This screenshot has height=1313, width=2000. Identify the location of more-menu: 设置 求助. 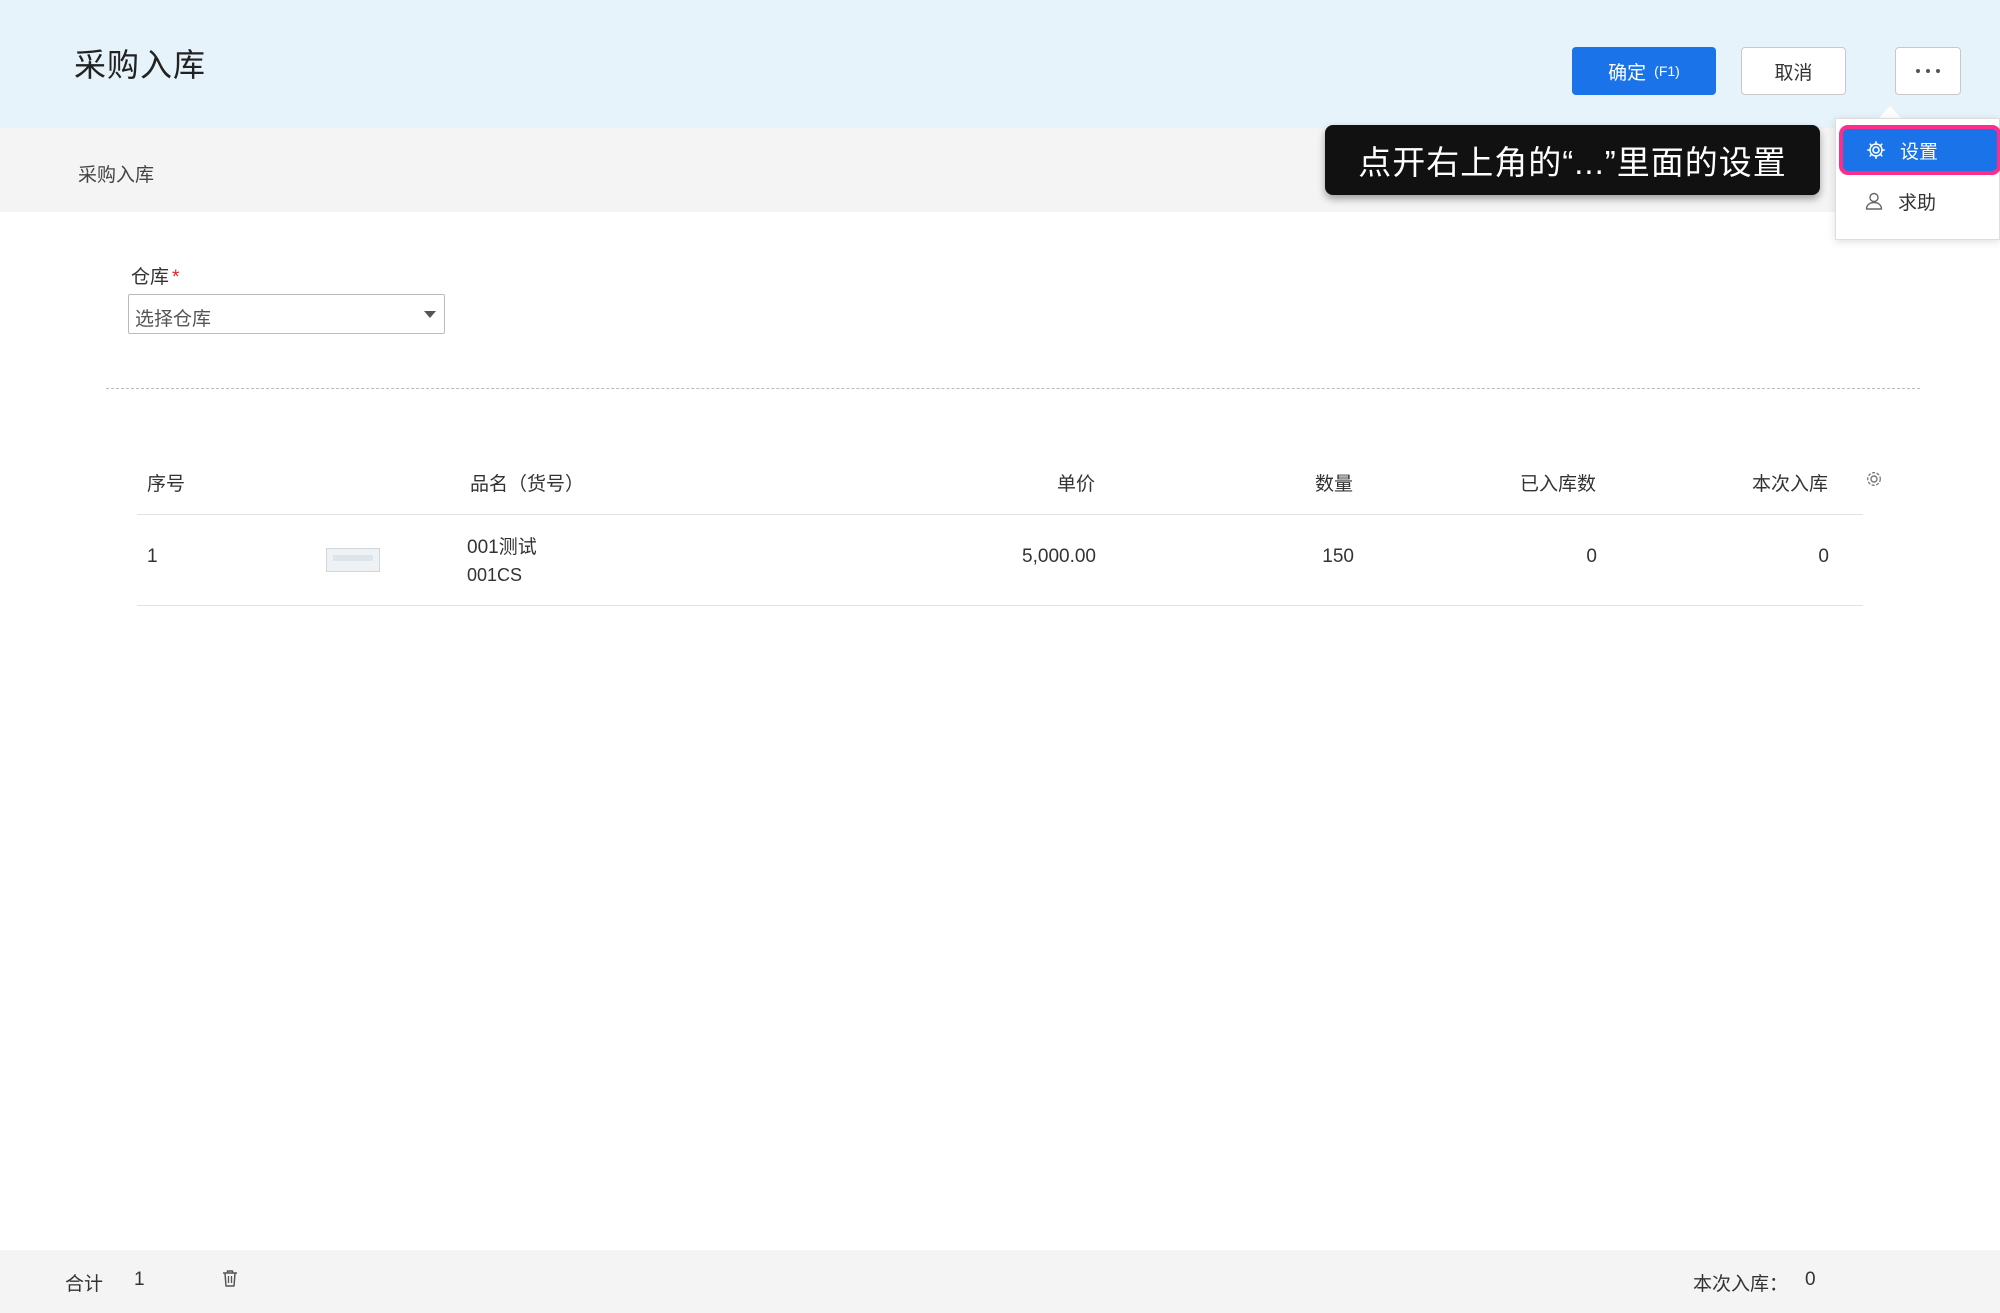
(1917, 179).